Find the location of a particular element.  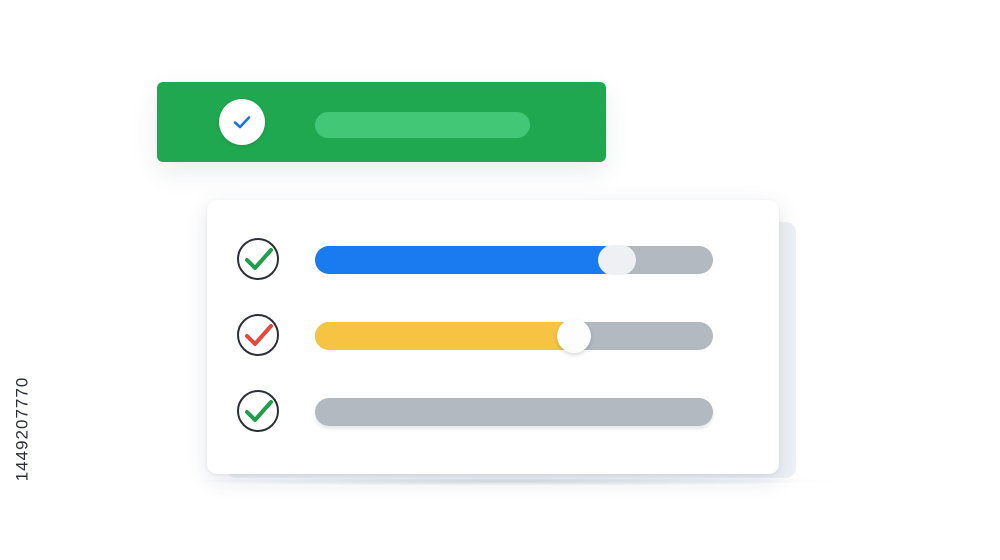

stock-id-label: 1449207770 is located at coordinates (22, 429).